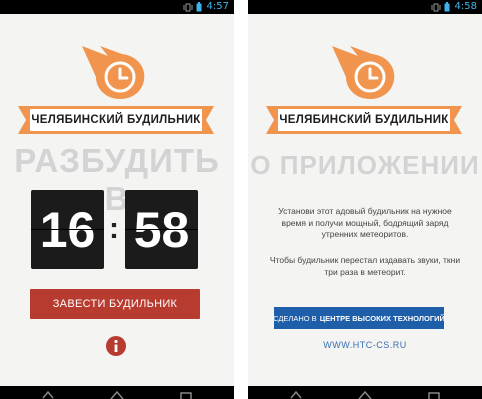  Describe the element at coordinates (161, 229) in the screenshot. I see `minutes-display: 58` at that location.